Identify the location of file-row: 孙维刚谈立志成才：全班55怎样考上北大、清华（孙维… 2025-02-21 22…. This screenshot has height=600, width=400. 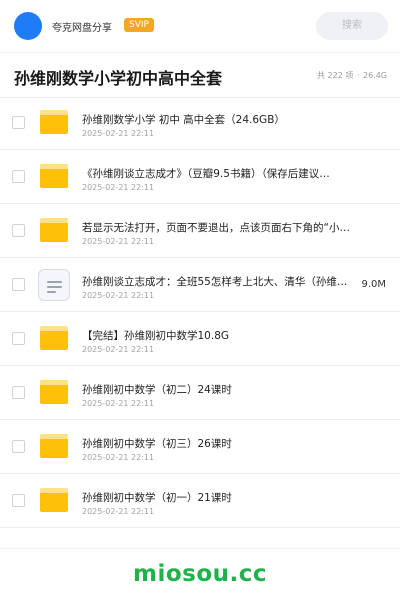
(200, 285).